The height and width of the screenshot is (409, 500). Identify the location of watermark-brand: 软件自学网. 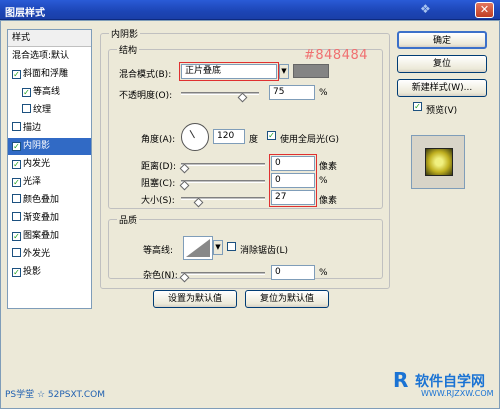
(450, 382).